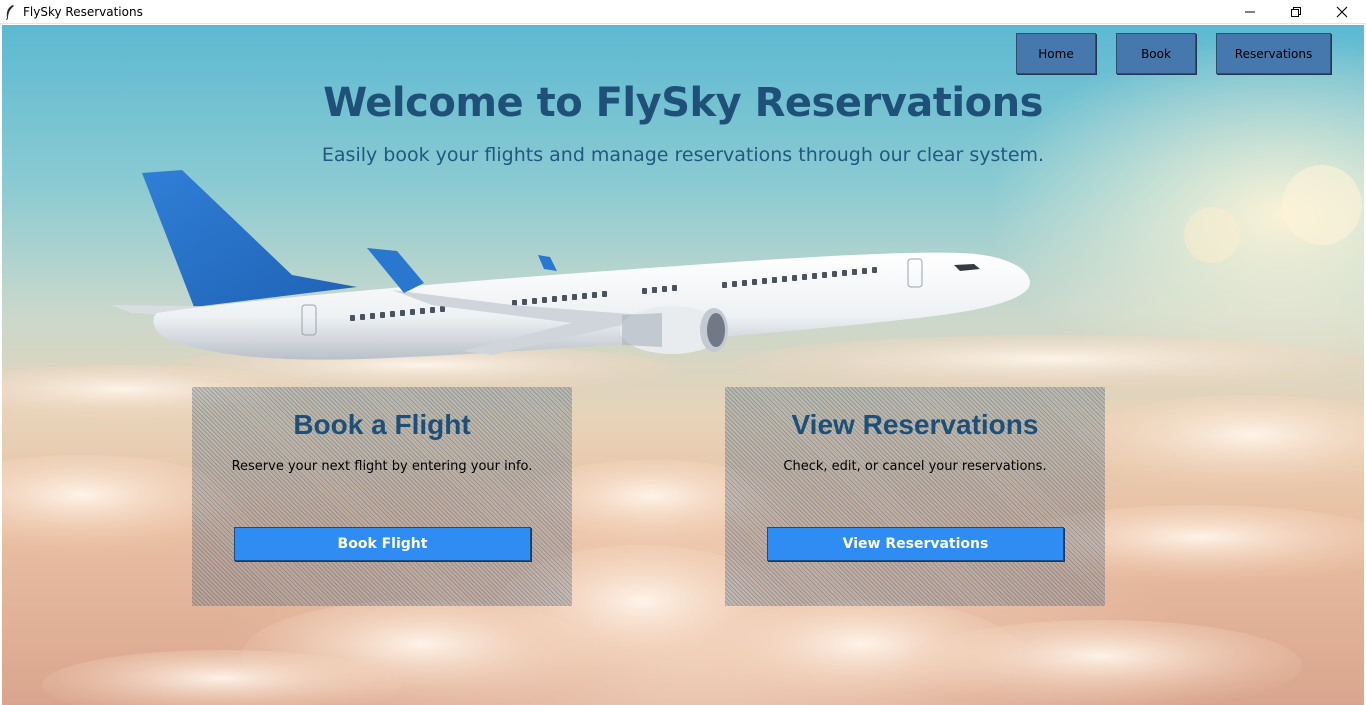 The image size is (1366, 705). Describe the element at coordinates (1056, 53) in the screenshot. I see `nav-home-button: Home` at that location.